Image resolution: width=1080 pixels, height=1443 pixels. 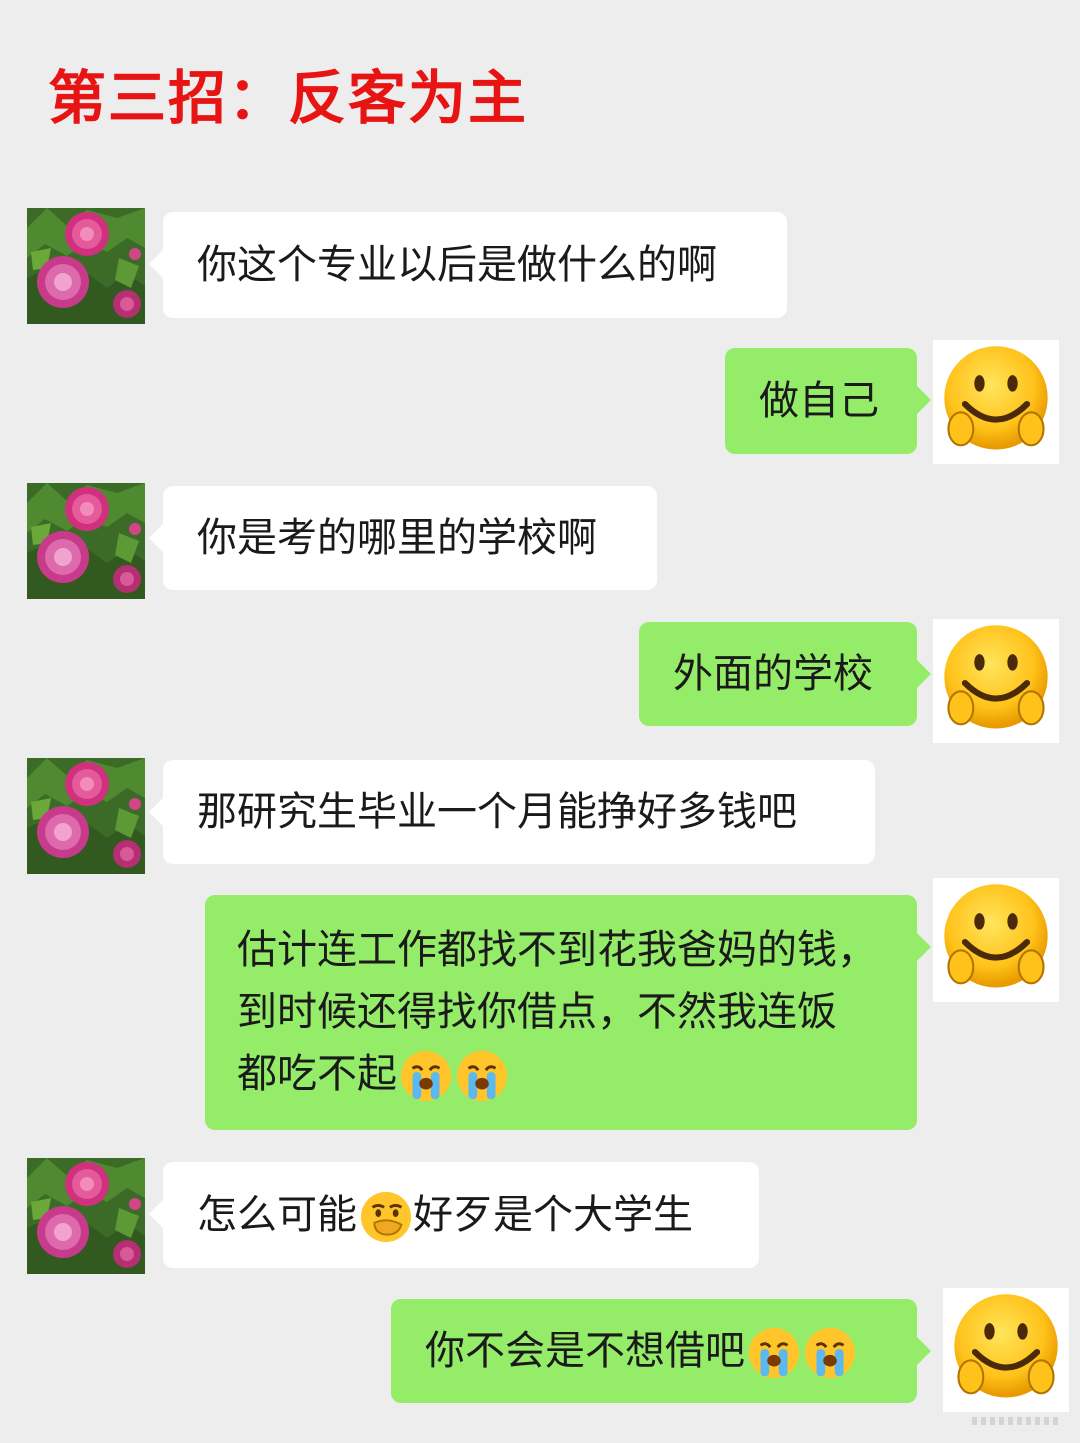 I want to click on watermark-dots, so click(x=1017, y=1421).